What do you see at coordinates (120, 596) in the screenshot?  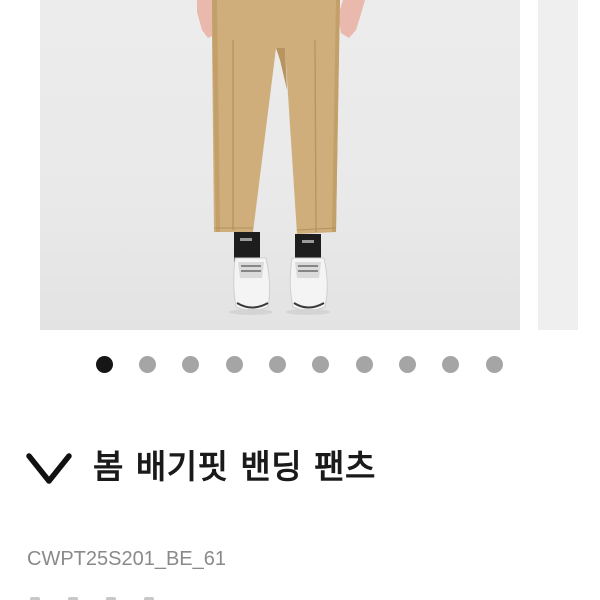 I see `rating-stars-peek` at bounding box center [120, 596].